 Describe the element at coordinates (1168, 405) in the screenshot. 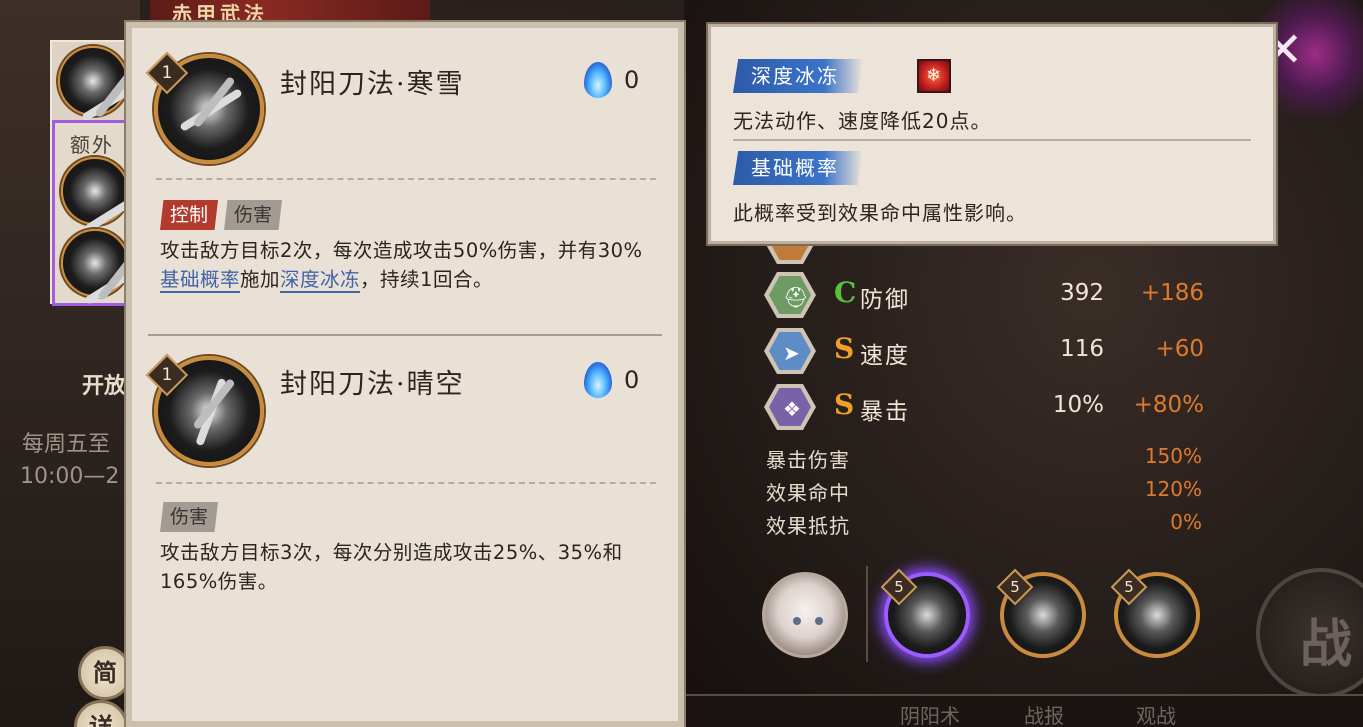

I see `stat-bonus: +80%` at that location.